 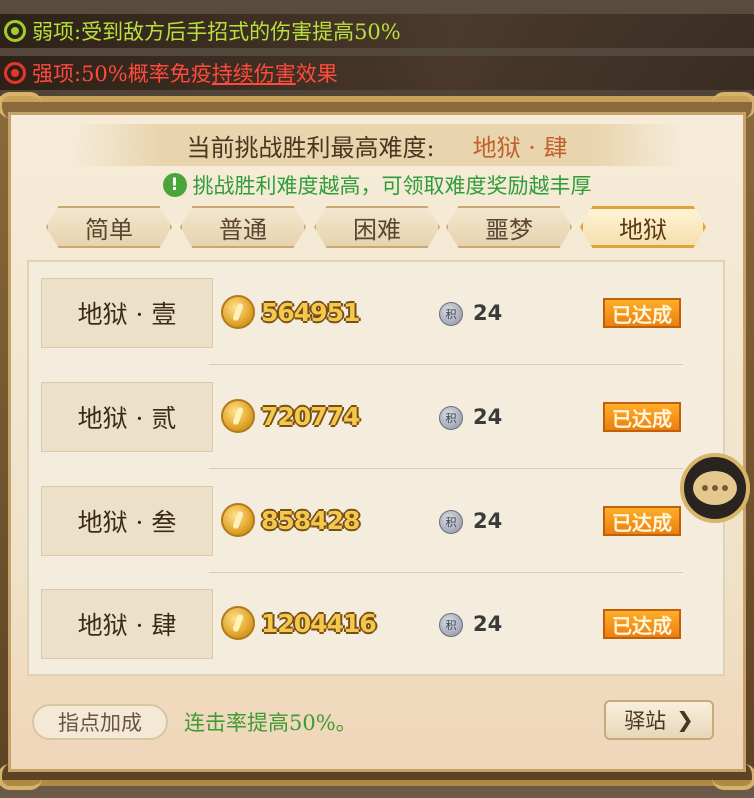 I want to click on difficulty-tabs: 简单 普通 困难 噩梦 地狱, so click(x=377, y=228).